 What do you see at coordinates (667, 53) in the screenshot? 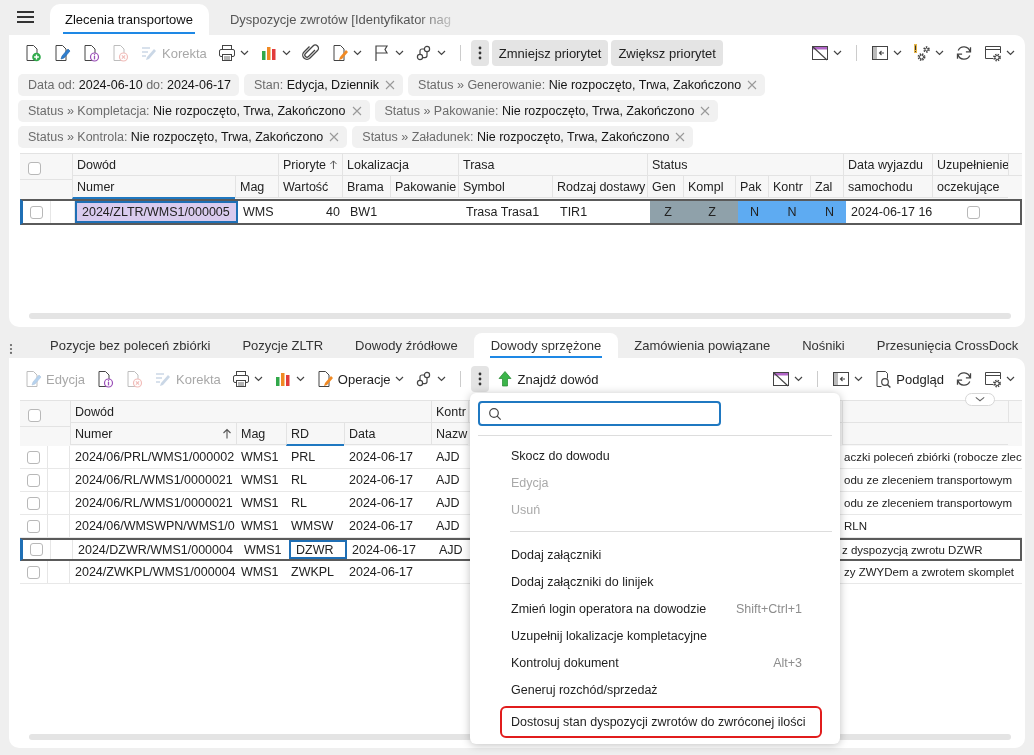
I see `action-button: Zwiększ priorytet` at bounding box center [667, 53].